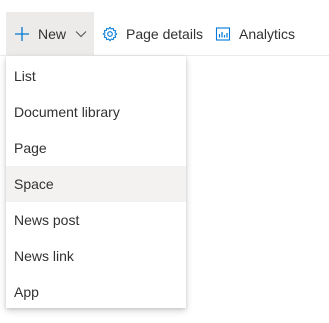  Describe the element at coordinates (267, 34) in the screenshot. I see `analytics-label: Analytics` at that location.